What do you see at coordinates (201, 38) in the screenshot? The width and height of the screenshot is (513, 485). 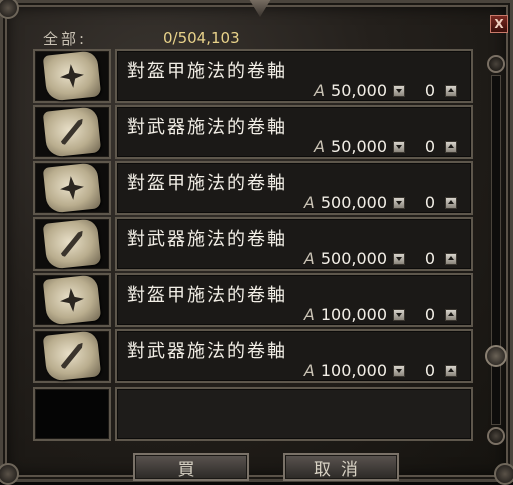 I see `total-money-value: 0/504,103` at bounding box center [201, 38].